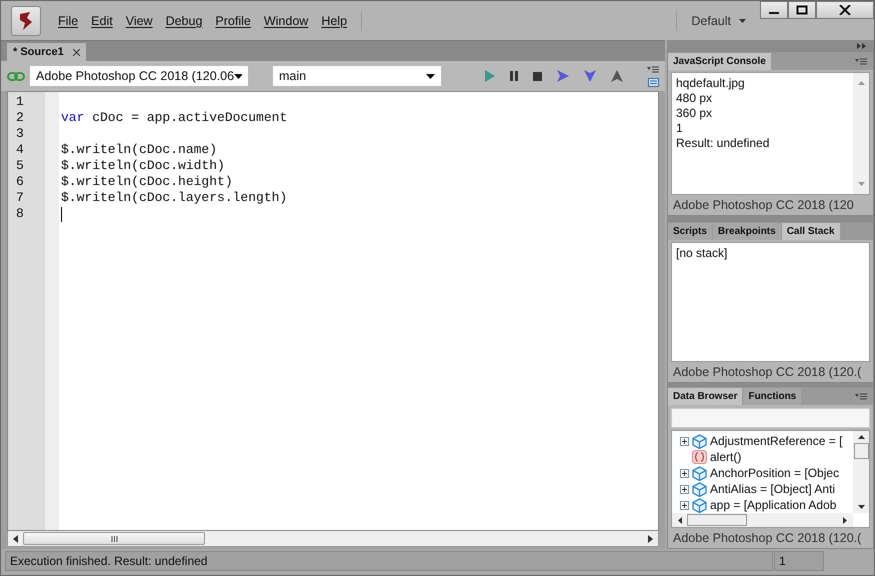 The height and width of the screenshot is (576, 875). What do you see at coordinates (680, 128) in the screenshot?
I see `console-output-line: 1` at bounding box center [680, 128].